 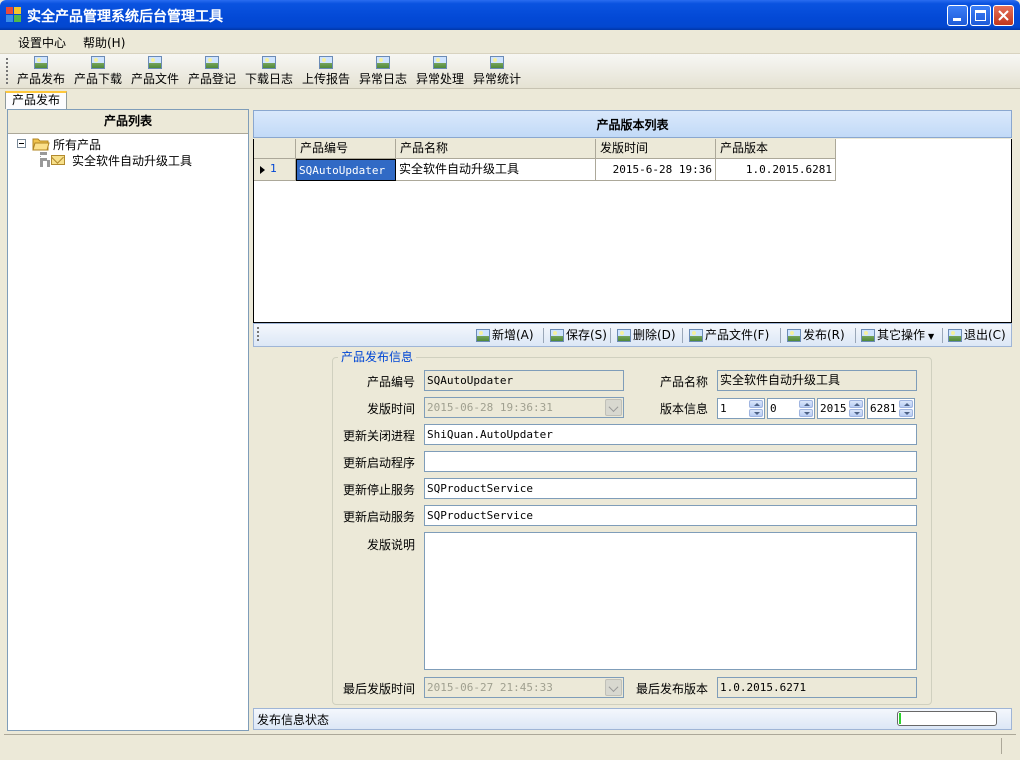 What do you see at coordinates (346, 149) in the screenshot?
I see `column-header-code: 产品编号` at bounding box center [346, 149].